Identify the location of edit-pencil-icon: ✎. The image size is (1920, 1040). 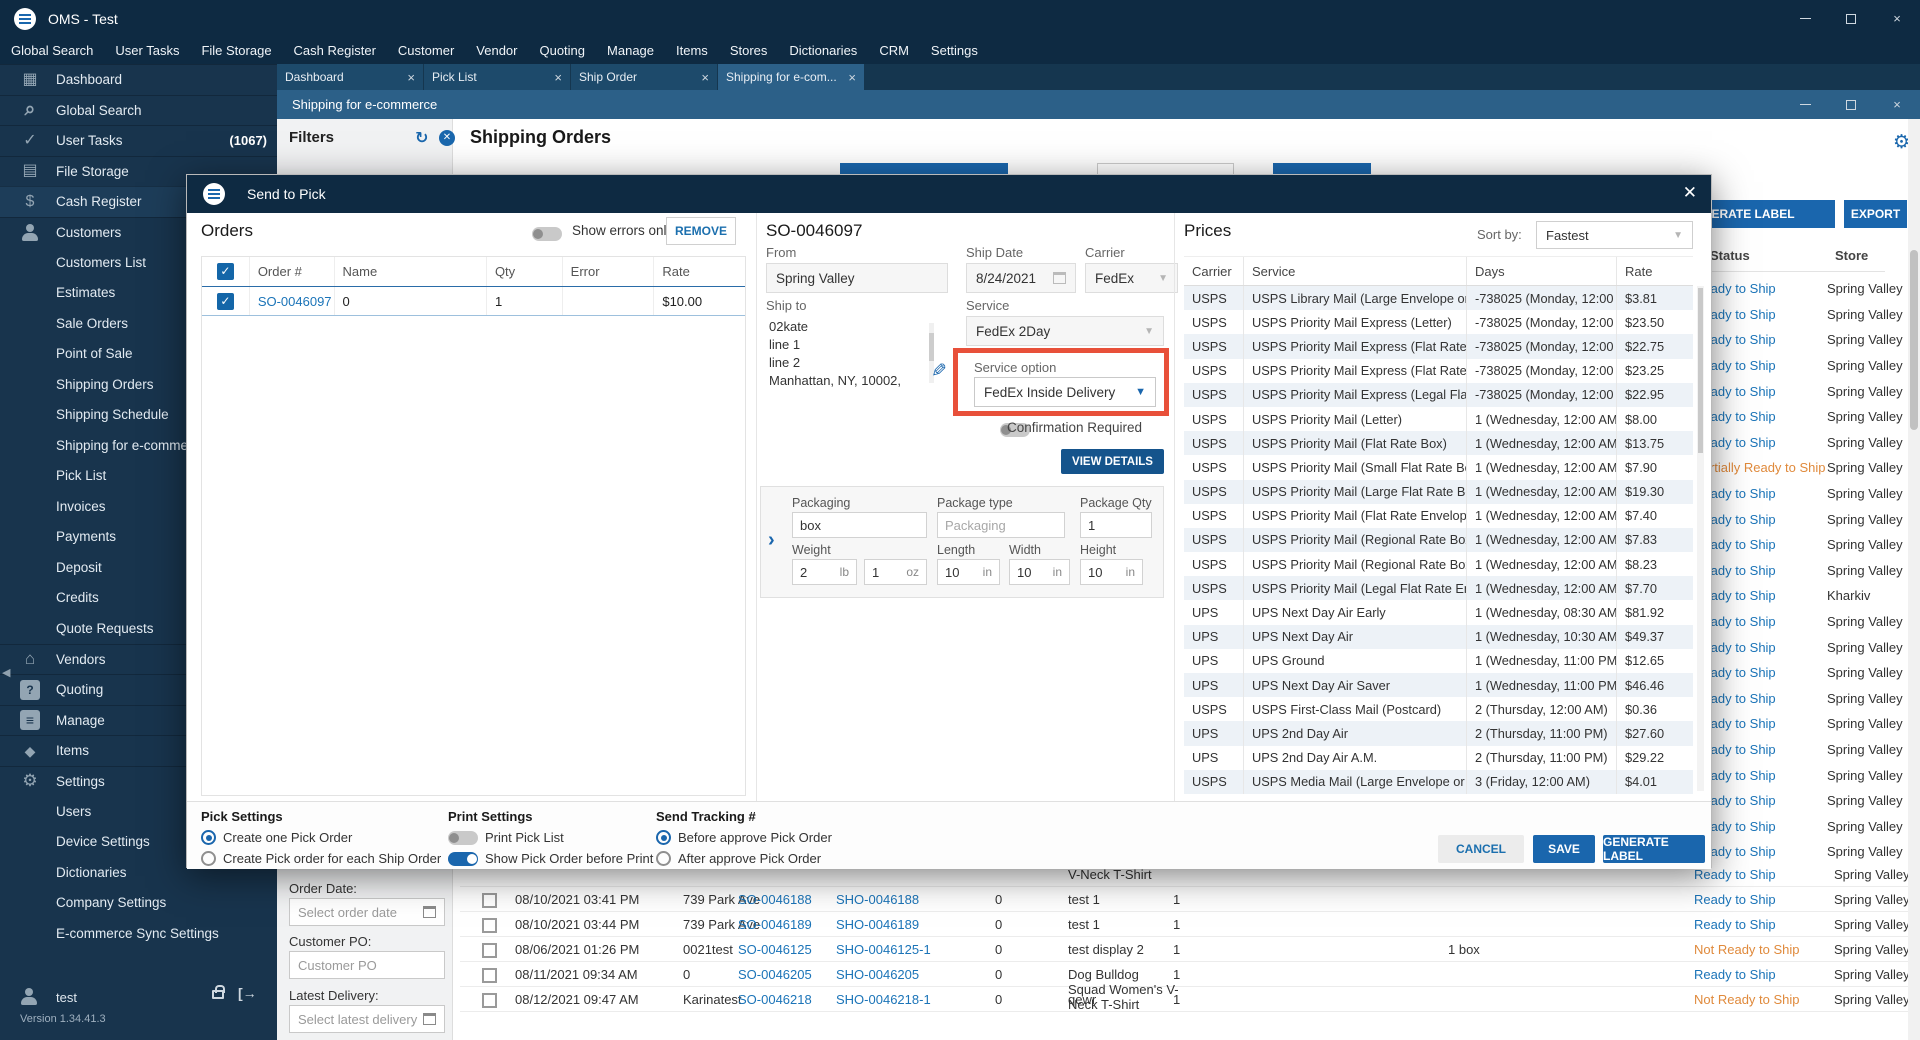
(939, 371).